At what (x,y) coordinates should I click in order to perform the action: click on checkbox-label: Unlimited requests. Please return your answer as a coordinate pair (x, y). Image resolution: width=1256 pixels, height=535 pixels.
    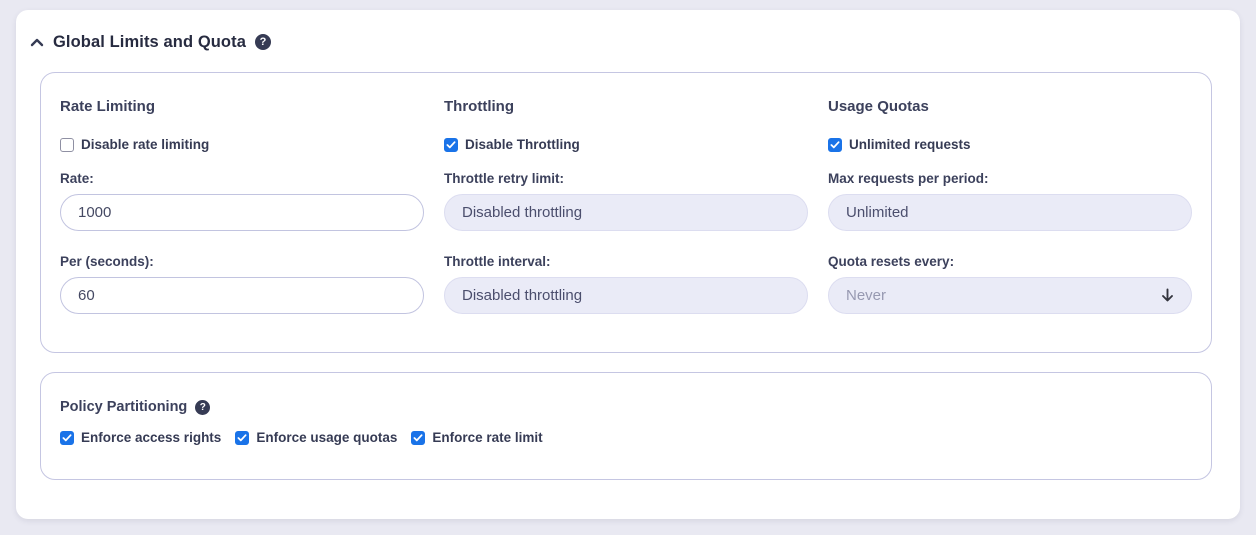
    Looking at the image, I should click on (910, 144).